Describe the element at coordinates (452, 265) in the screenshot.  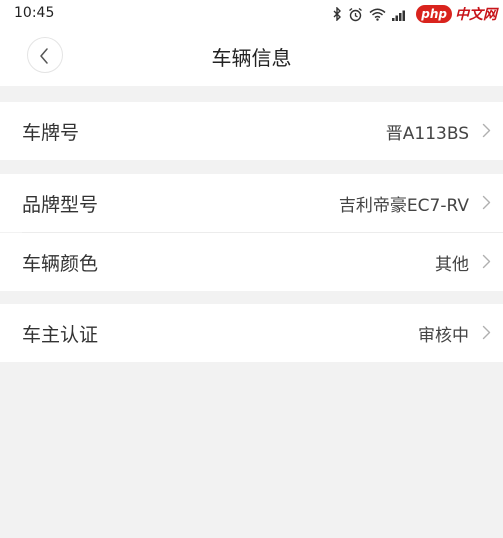
I see `row-value: 其他` at that location.